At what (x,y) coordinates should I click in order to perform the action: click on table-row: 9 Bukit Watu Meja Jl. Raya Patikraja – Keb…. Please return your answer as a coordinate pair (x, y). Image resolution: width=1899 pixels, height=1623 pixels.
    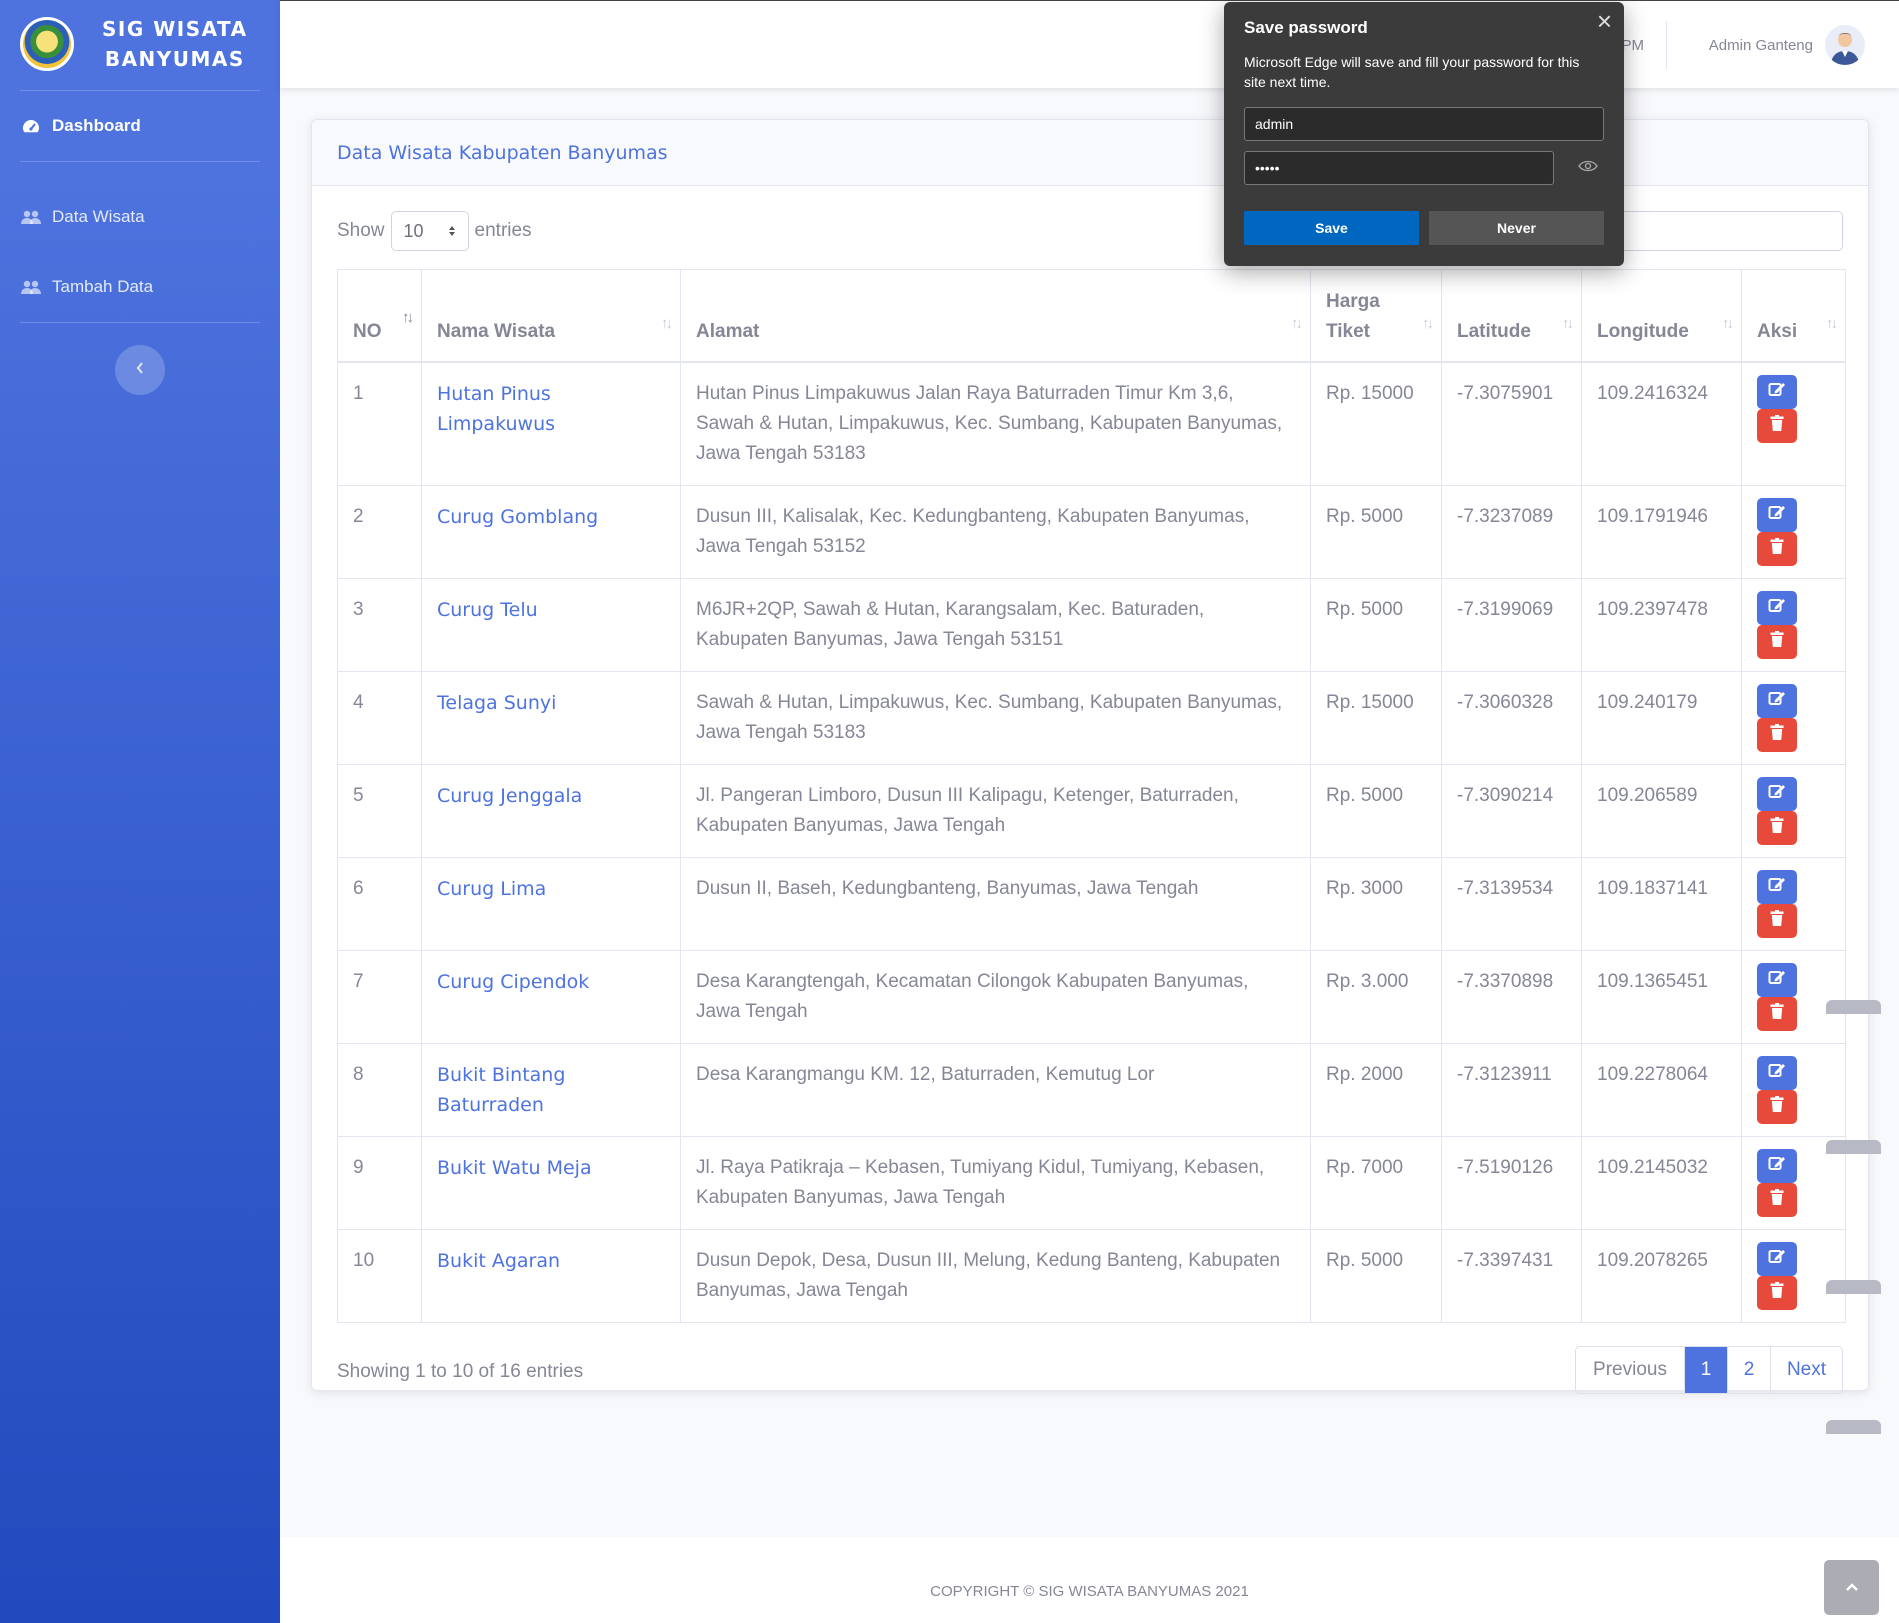
    Looking at the image, I should click on (1091, 1182).